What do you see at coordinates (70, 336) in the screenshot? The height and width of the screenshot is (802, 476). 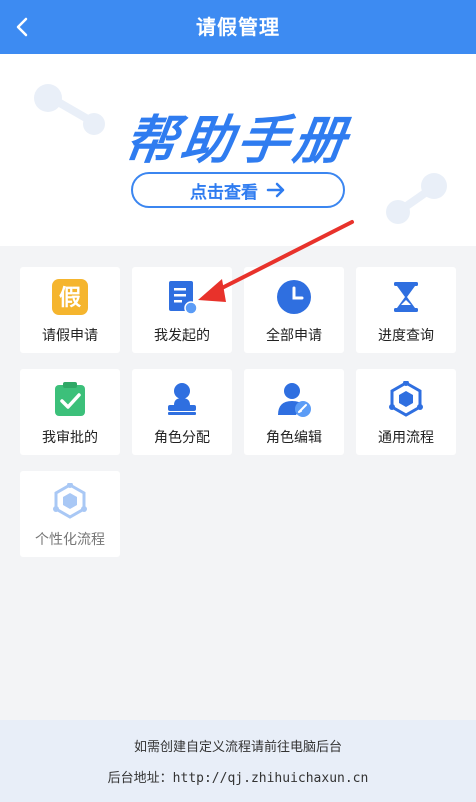 I see `tile-label: 请假申请` at bounding box center [70, 336].